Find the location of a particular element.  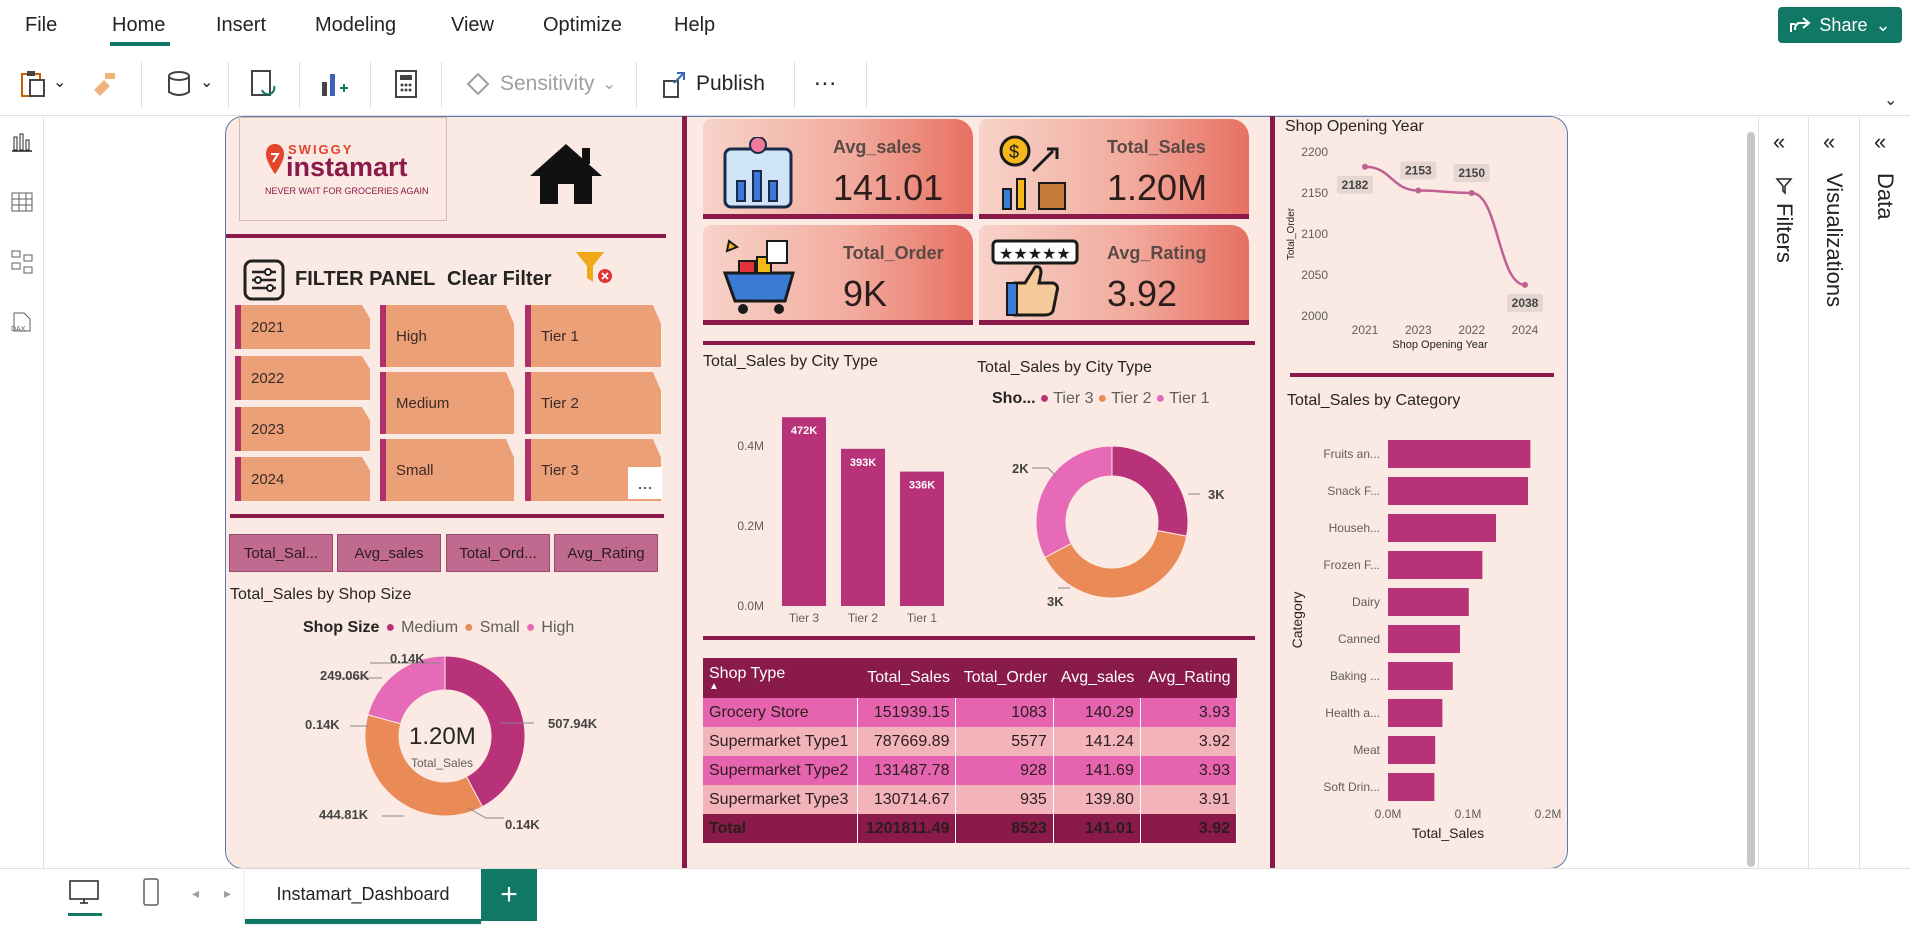

column-header: Shop Type ▲ is located at coordinates (780, 678).